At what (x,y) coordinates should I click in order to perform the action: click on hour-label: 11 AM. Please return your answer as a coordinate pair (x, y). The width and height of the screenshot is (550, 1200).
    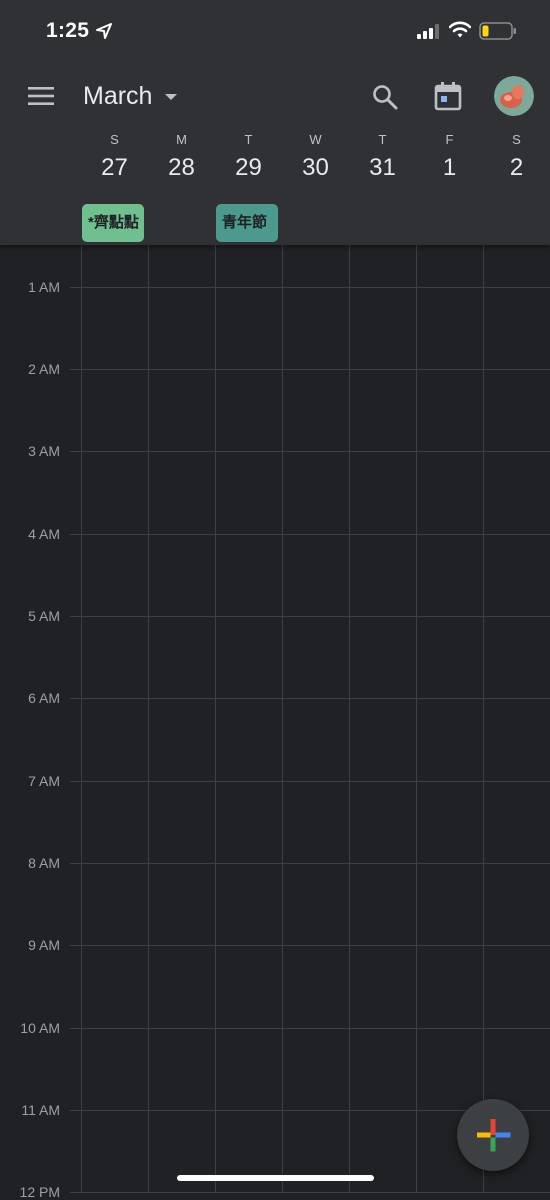
    Looking at the image, I should click on (40, 1110).